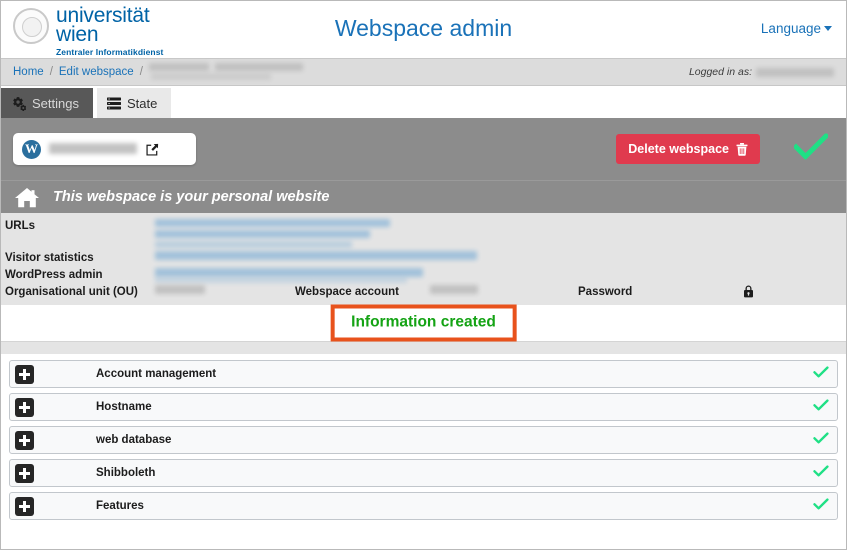 Image resolution: width=847 pixels, height=550 pixels. I want to click on delete-webspace-button: Delete webspace, so click(688, 149).